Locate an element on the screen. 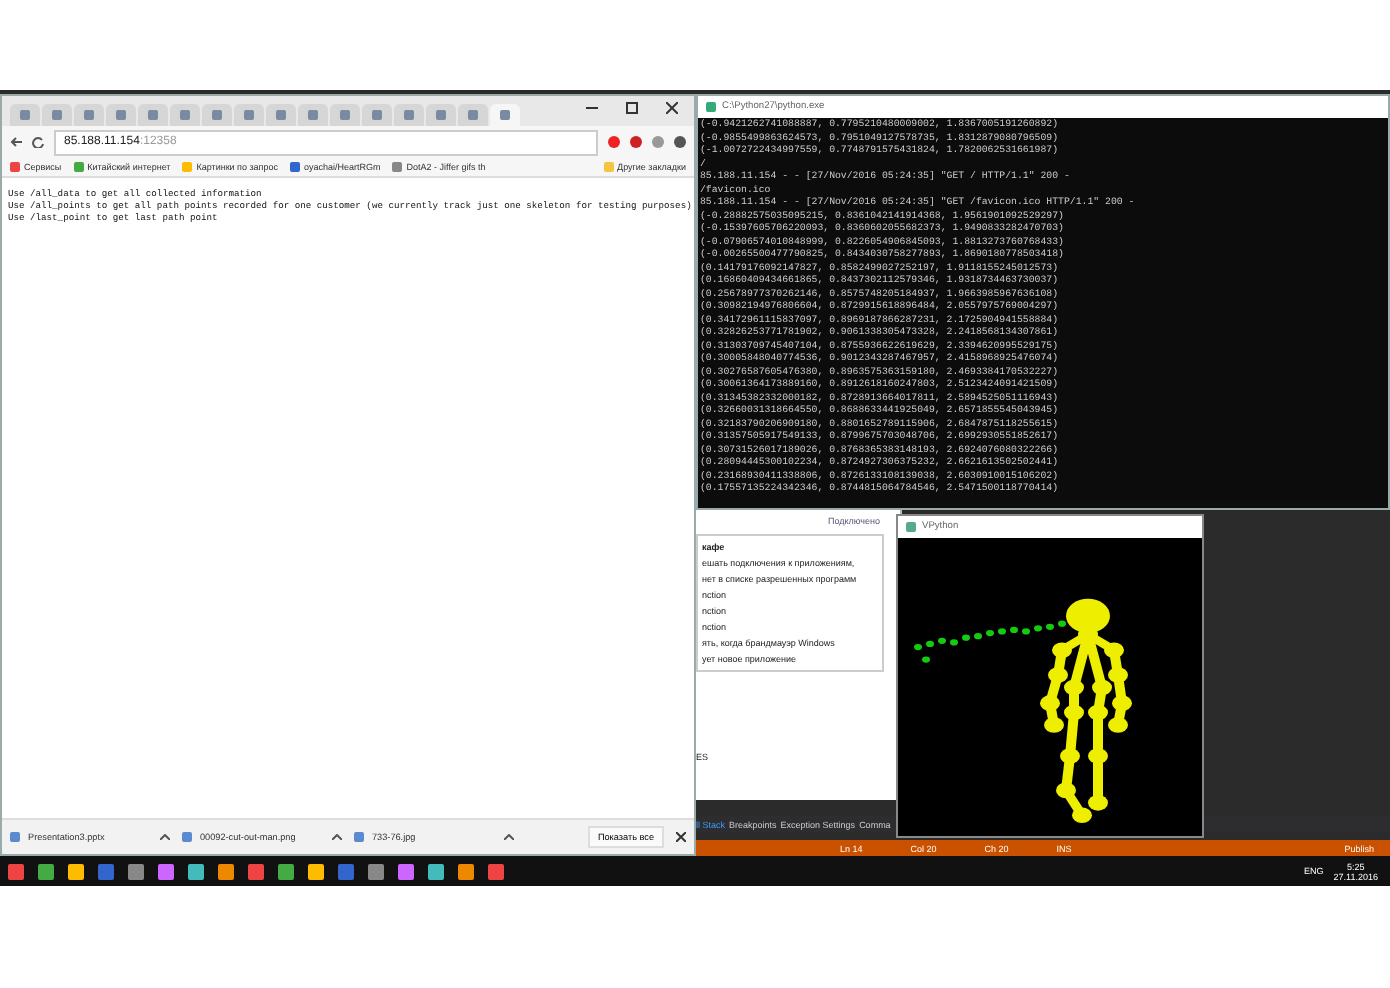  back-icon is located at coordinates (16, 142).